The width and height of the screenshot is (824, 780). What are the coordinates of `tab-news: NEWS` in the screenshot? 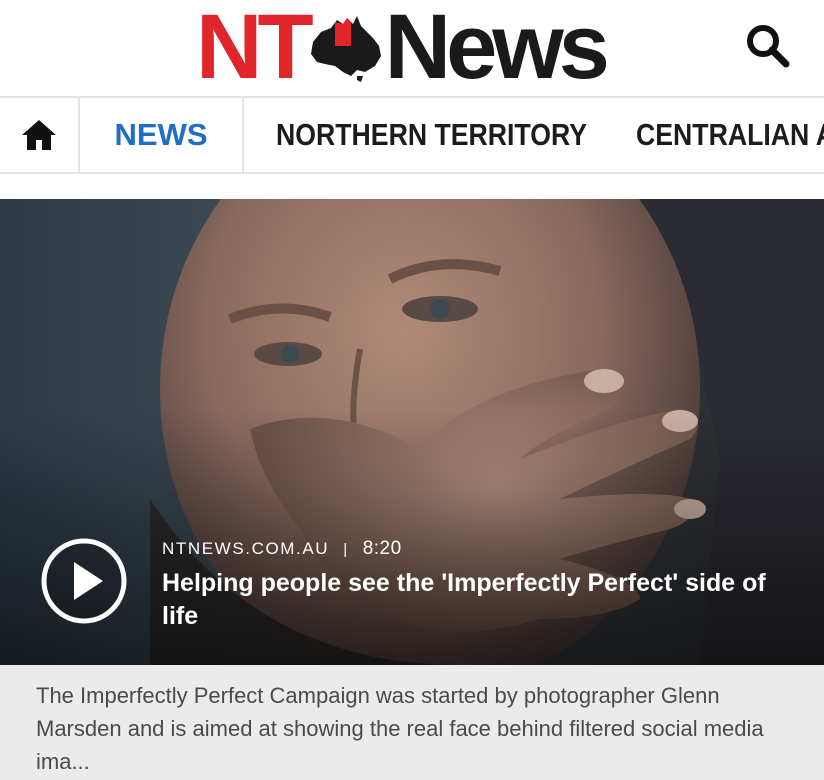 It's located at (162, 135).